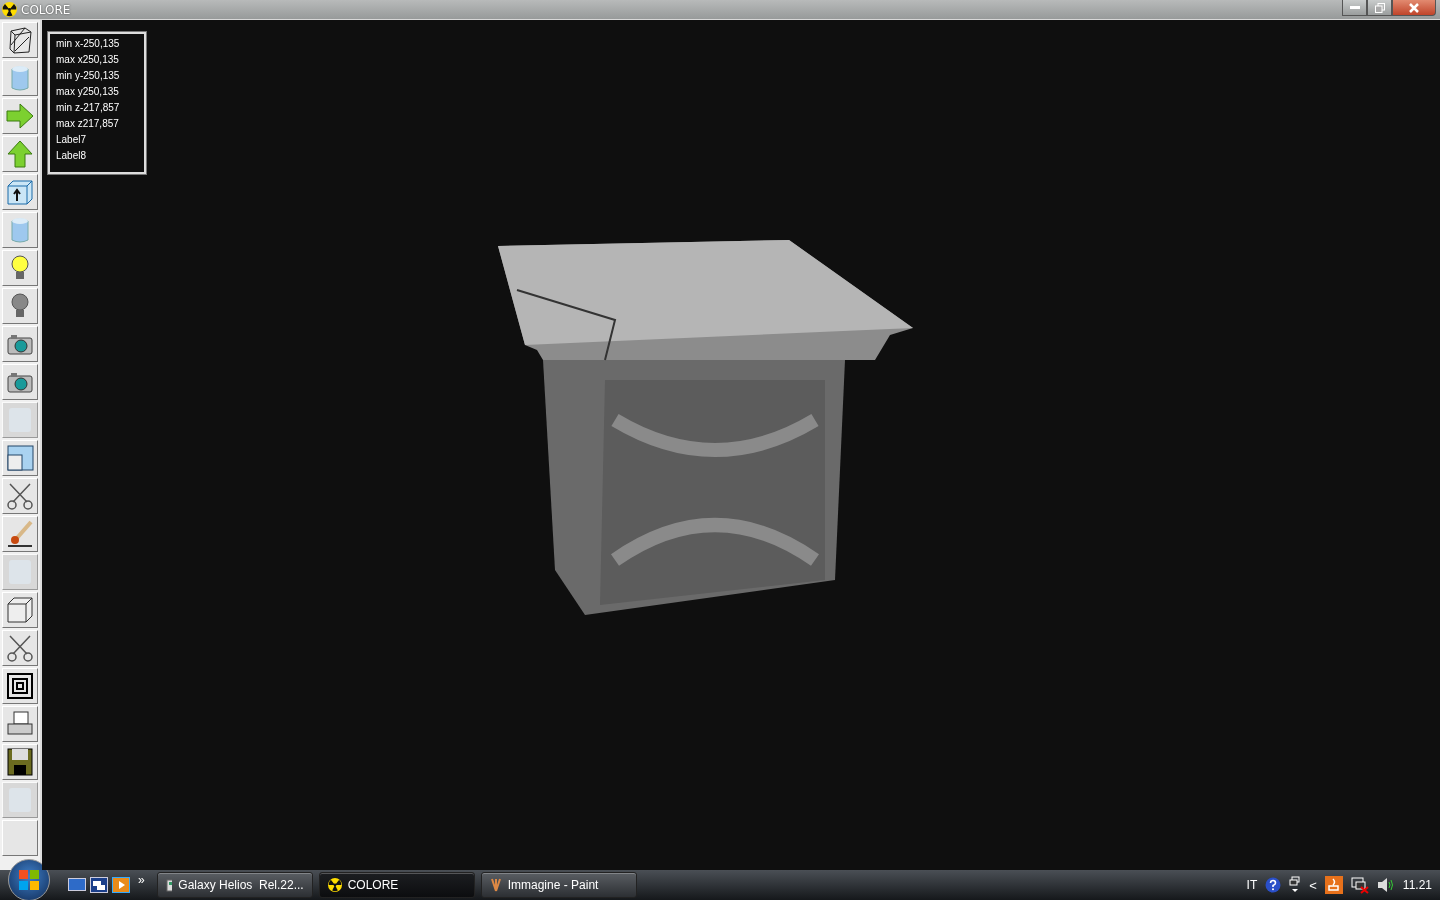 The height and width of the screenshot is (900, 1440). Describe the element at coordinates (20, 458) in the screenshot. I see `window-icon` at that location.